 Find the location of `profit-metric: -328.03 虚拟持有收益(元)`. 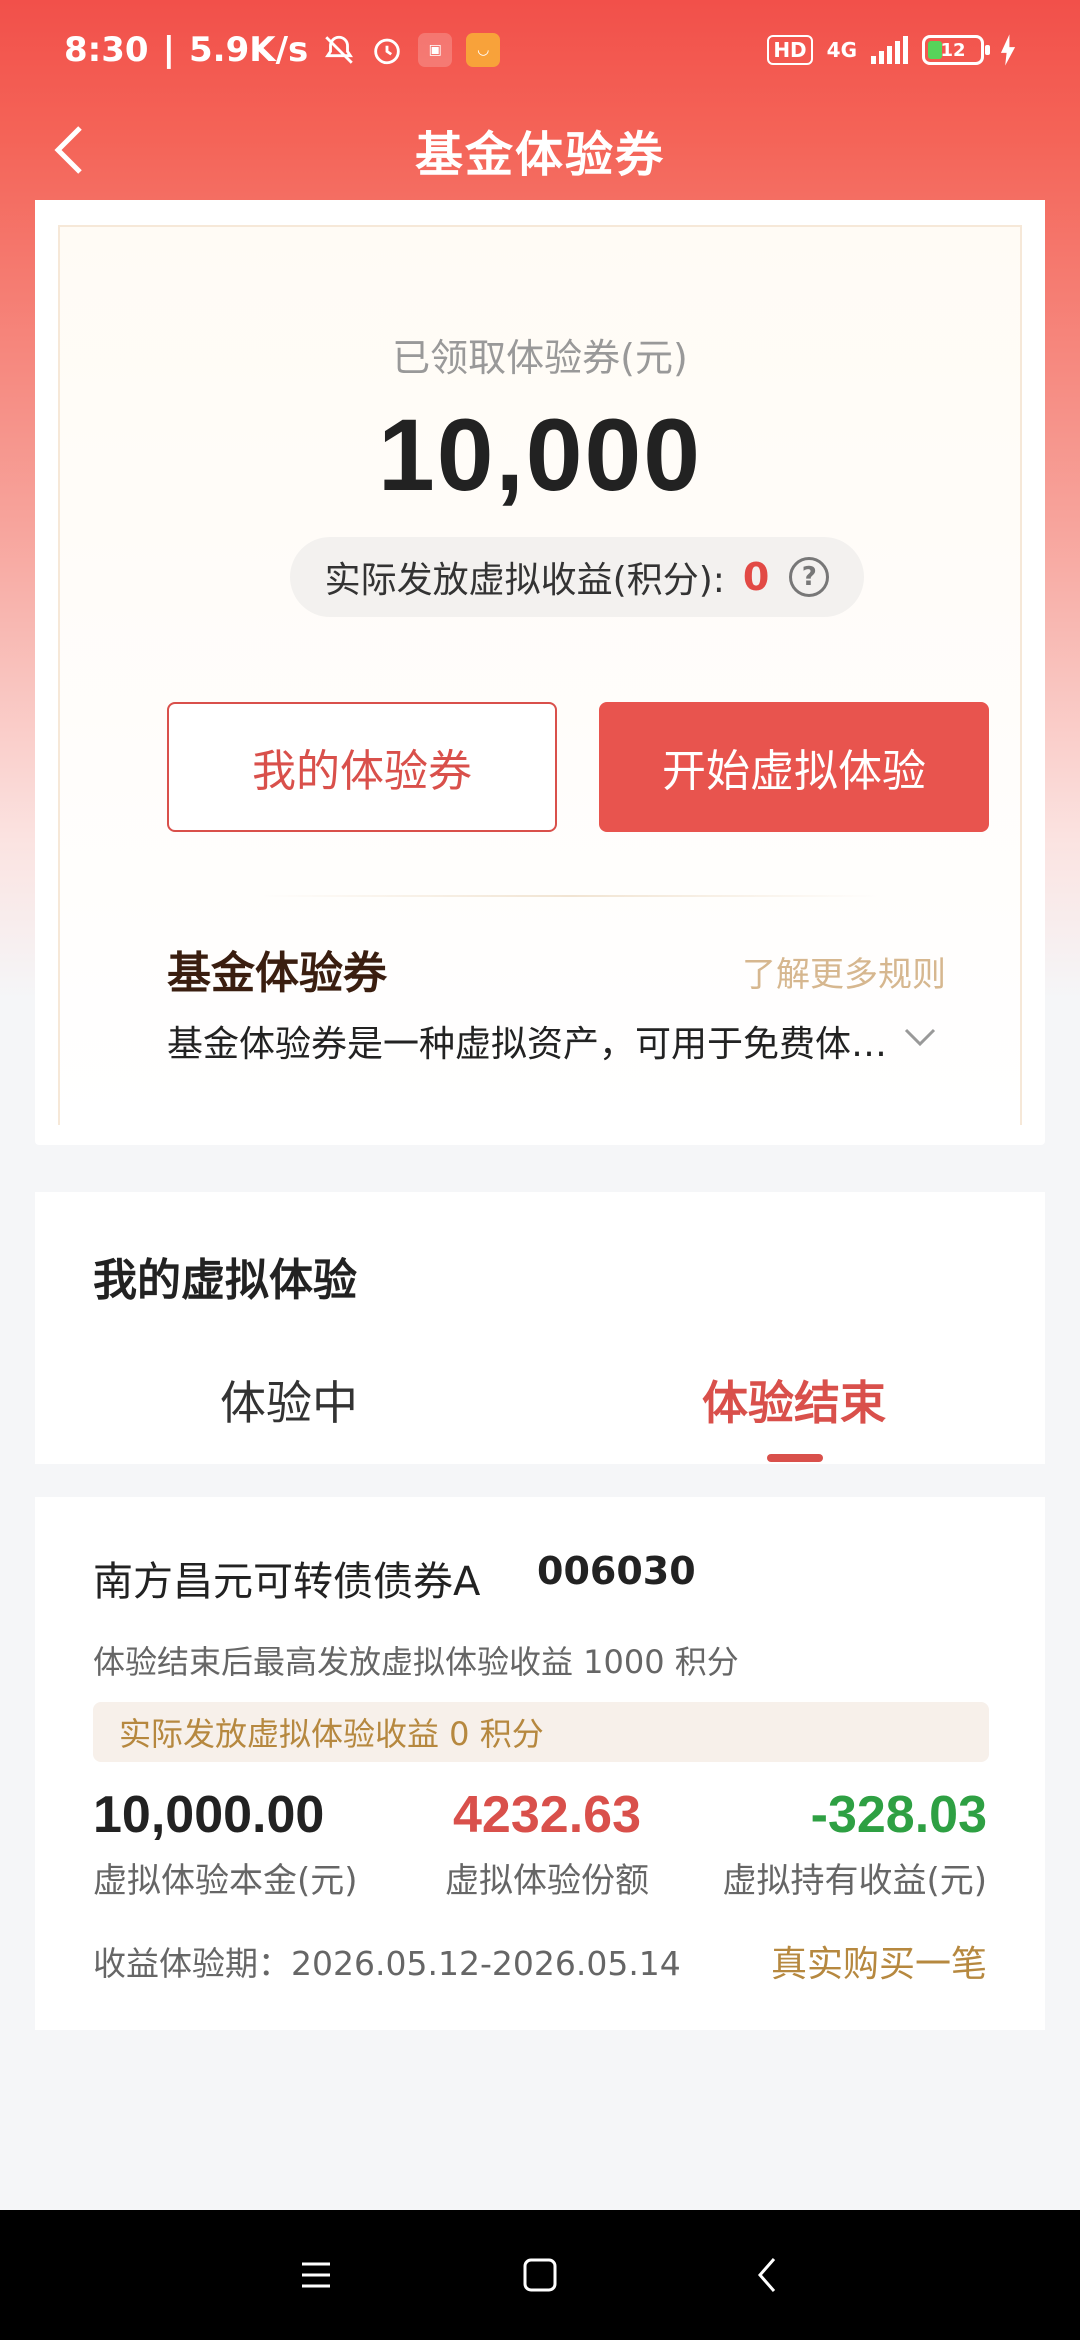

profit-metric: -328.03 虚拟持有收益(元) is located at coordinates (854, 1843).